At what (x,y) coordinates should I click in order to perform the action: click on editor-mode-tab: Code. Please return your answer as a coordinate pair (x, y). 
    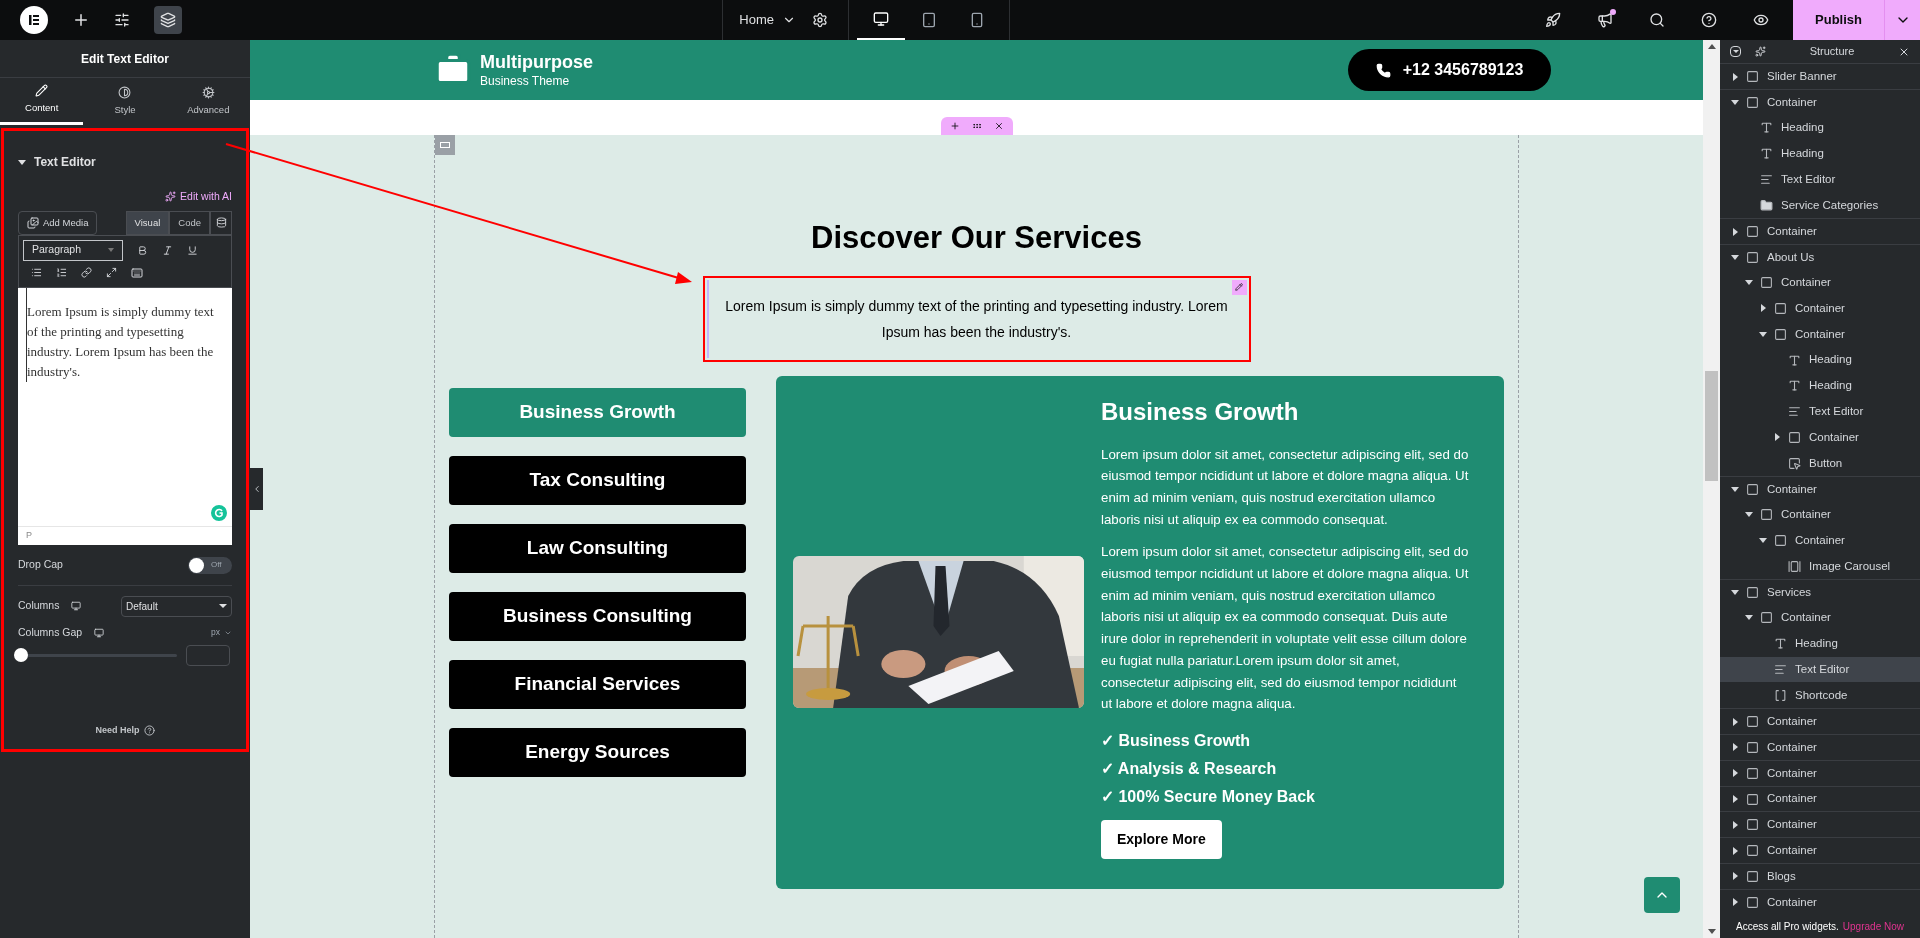
    Looking at the image, I should click on (189, 222).